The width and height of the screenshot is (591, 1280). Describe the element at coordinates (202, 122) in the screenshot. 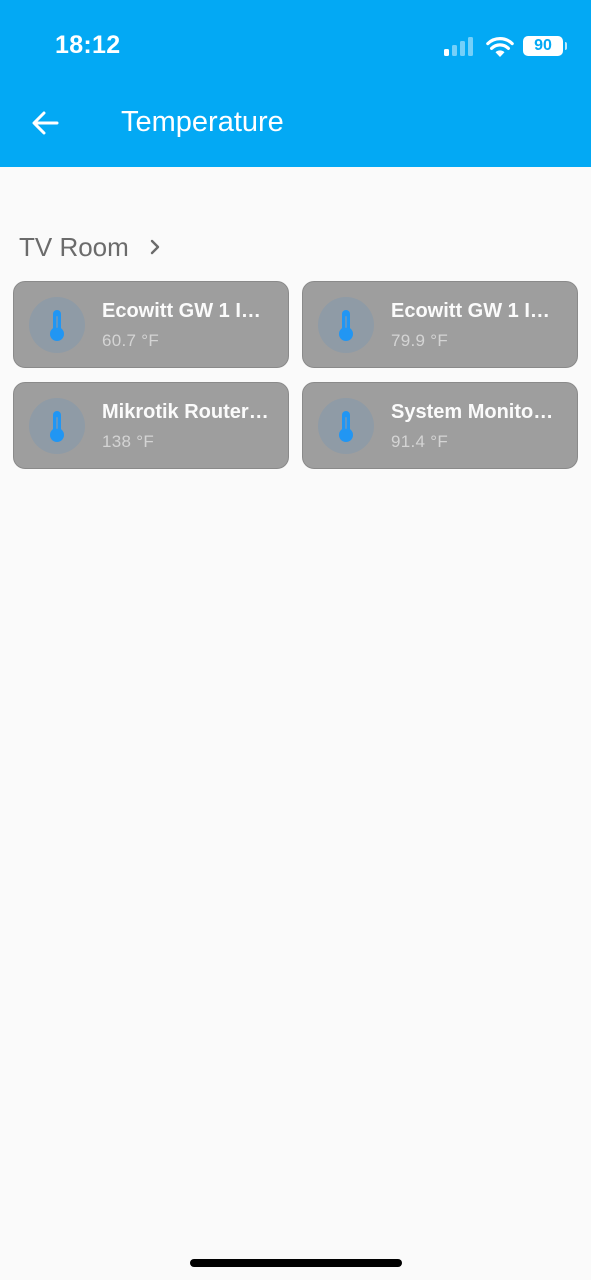

I see `page-title: Temperature` at that location.